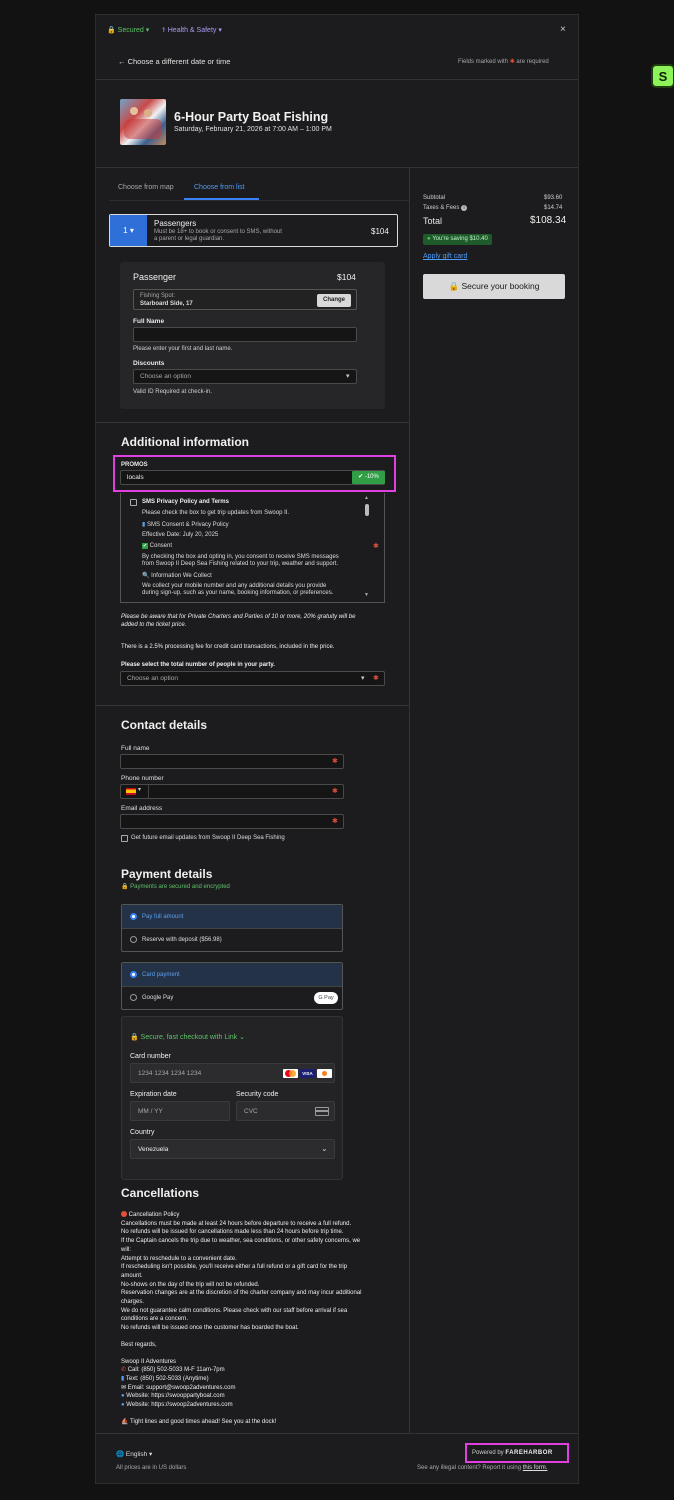  Describe the element at coordinates (135, 792) in the screenshot. I see `country-code-select: ▾` at that location.